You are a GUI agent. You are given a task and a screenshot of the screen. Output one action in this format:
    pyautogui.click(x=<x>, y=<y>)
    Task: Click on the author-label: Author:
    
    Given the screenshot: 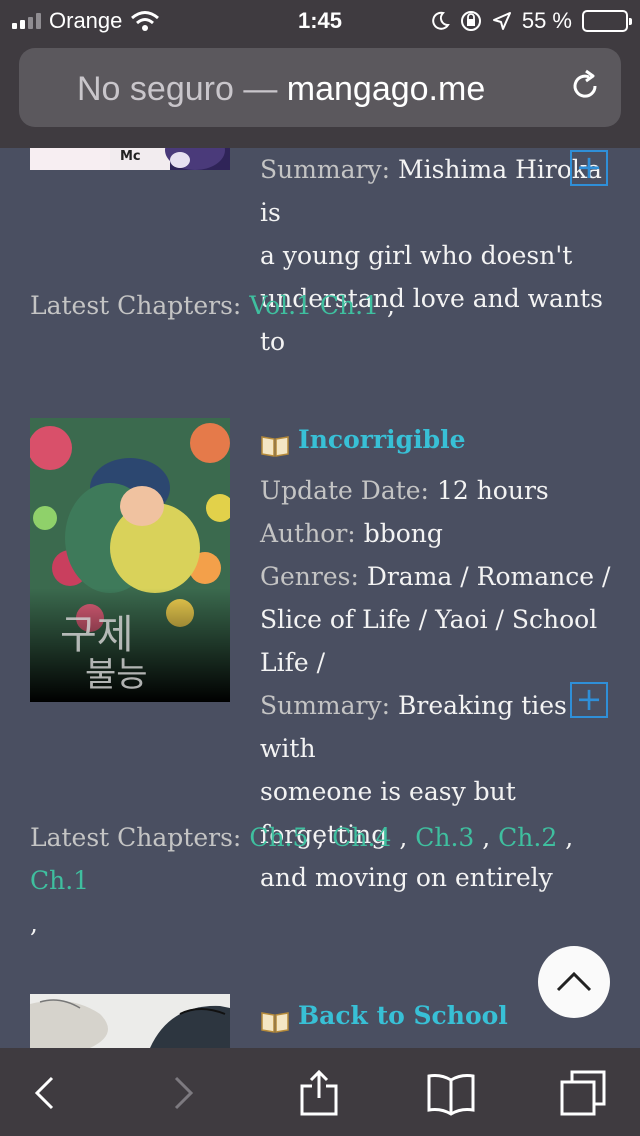 What is the action you would take?
    pyautogui.click(x=312, y=533)
    